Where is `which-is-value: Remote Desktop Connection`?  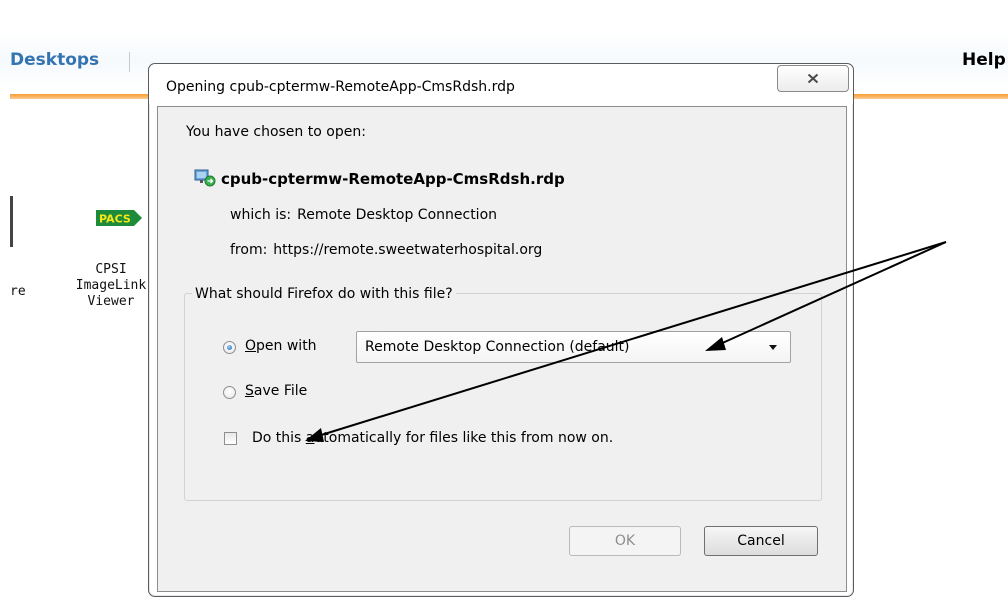 which-is-value: Remote Desktop Connection is located at coordinates (397, 215).